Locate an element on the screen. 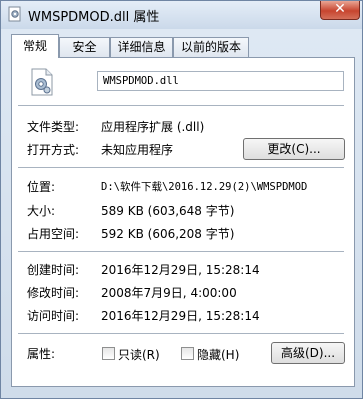 This screenshot has height=399, width=363. location-label: 位置: is located at coordinates (41, 187).